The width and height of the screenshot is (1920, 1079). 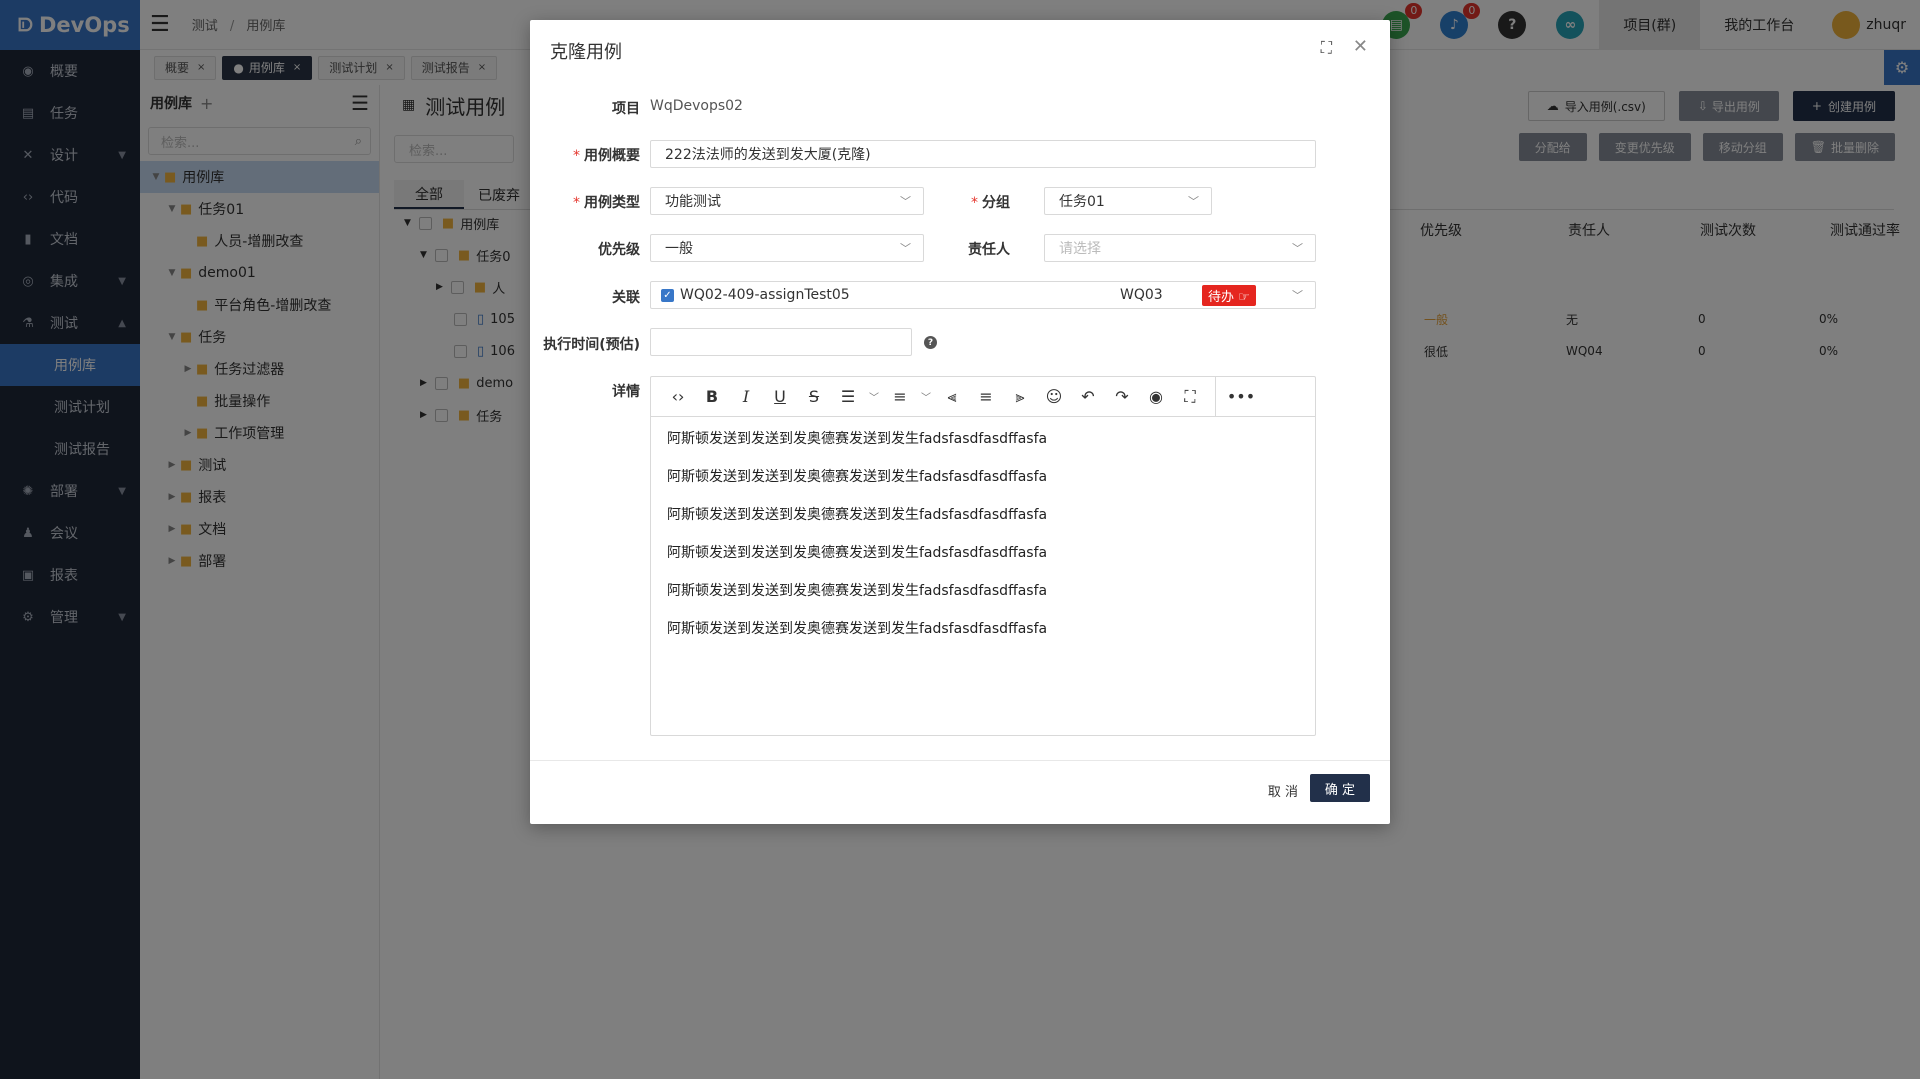 I want to click on help-icon: ?, so click(x=930, y=342).